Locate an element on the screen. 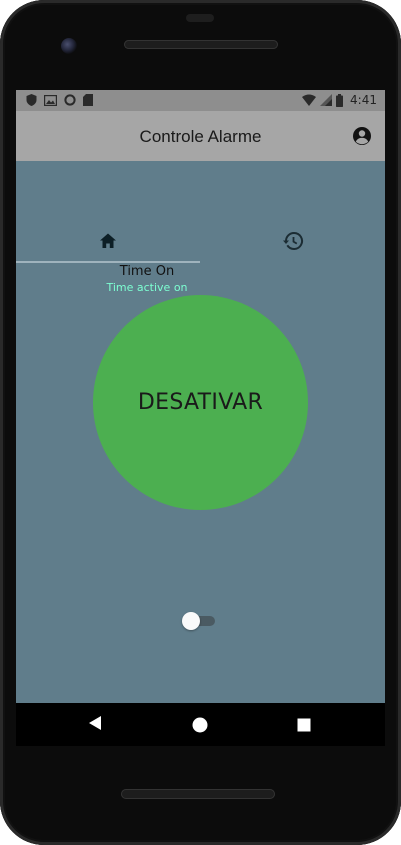 This screenshot has height=845, width=401. alarm-toggle-switch is located at coordinates (199, 621).